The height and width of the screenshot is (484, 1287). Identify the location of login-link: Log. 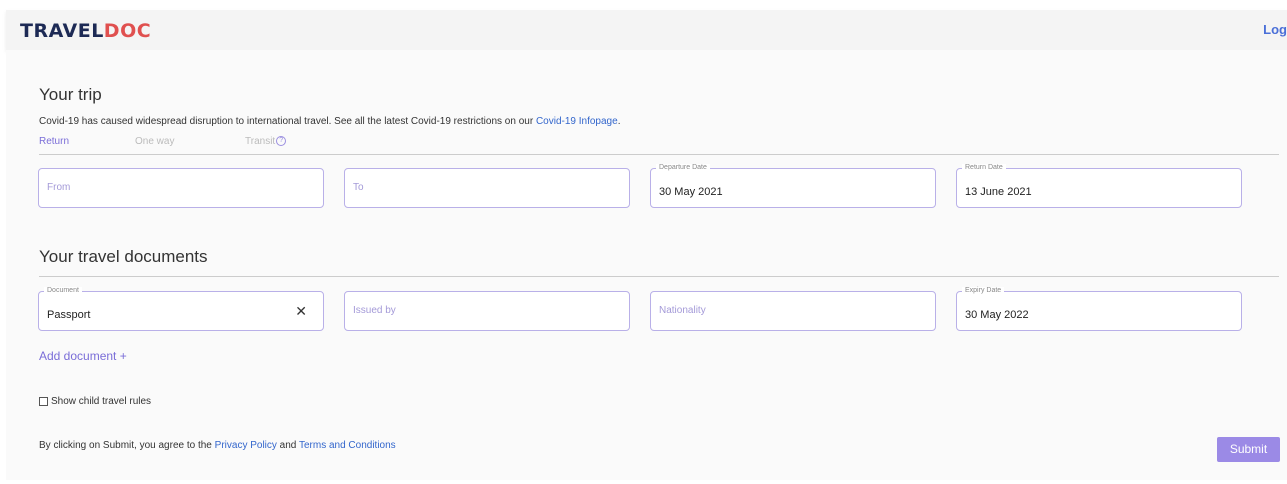
(1275, 29).